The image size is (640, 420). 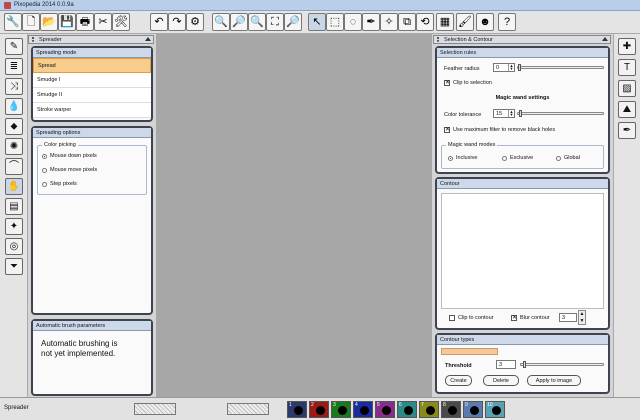 What do you see at coordinates (69, 156) in the screenshot?
I see `radio-mouse-down: Mouse down pixels` at bounding box center [69, 156].